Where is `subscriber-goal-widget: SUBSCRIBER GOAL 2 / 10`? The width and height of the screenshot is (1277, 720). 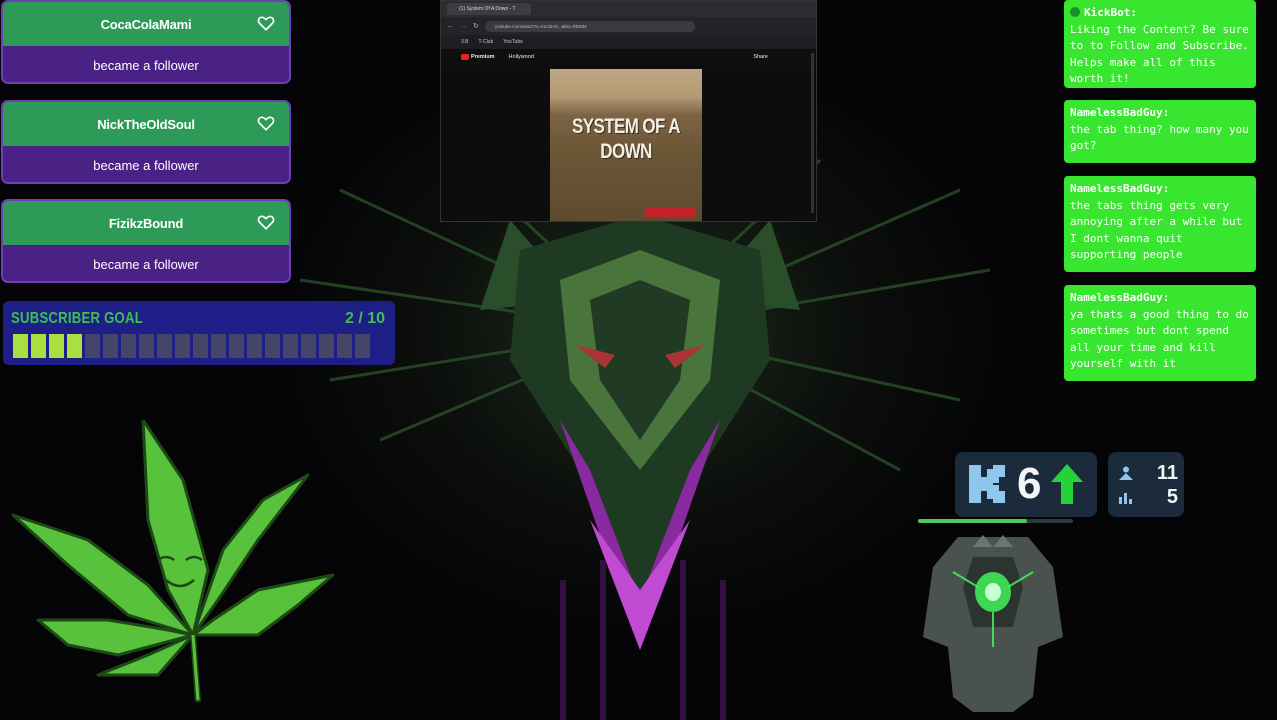 subscriber-goal-widget: SUBSCRIBER GOAL 2 / 10 is located at coordinates (199, 333).